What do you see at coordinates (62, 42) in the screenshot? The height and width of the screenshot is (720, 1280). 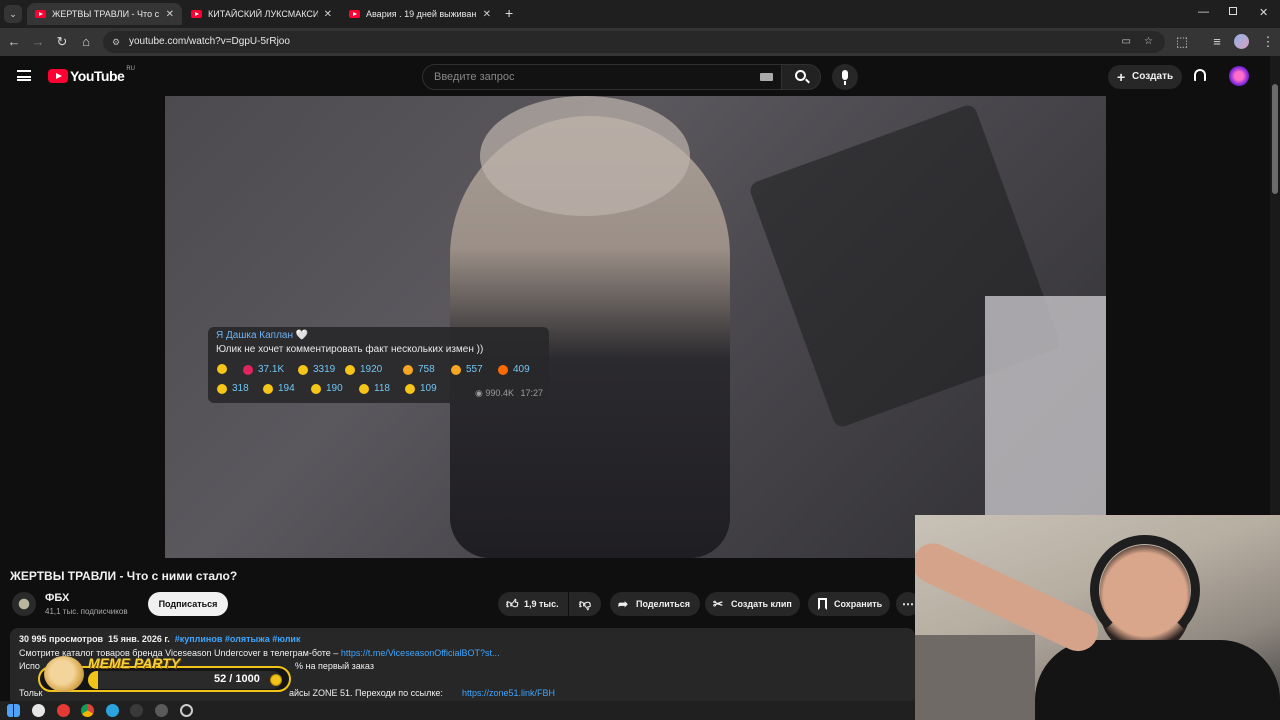 I see `reload-icon: ↻` at bounding box center [62, 42].